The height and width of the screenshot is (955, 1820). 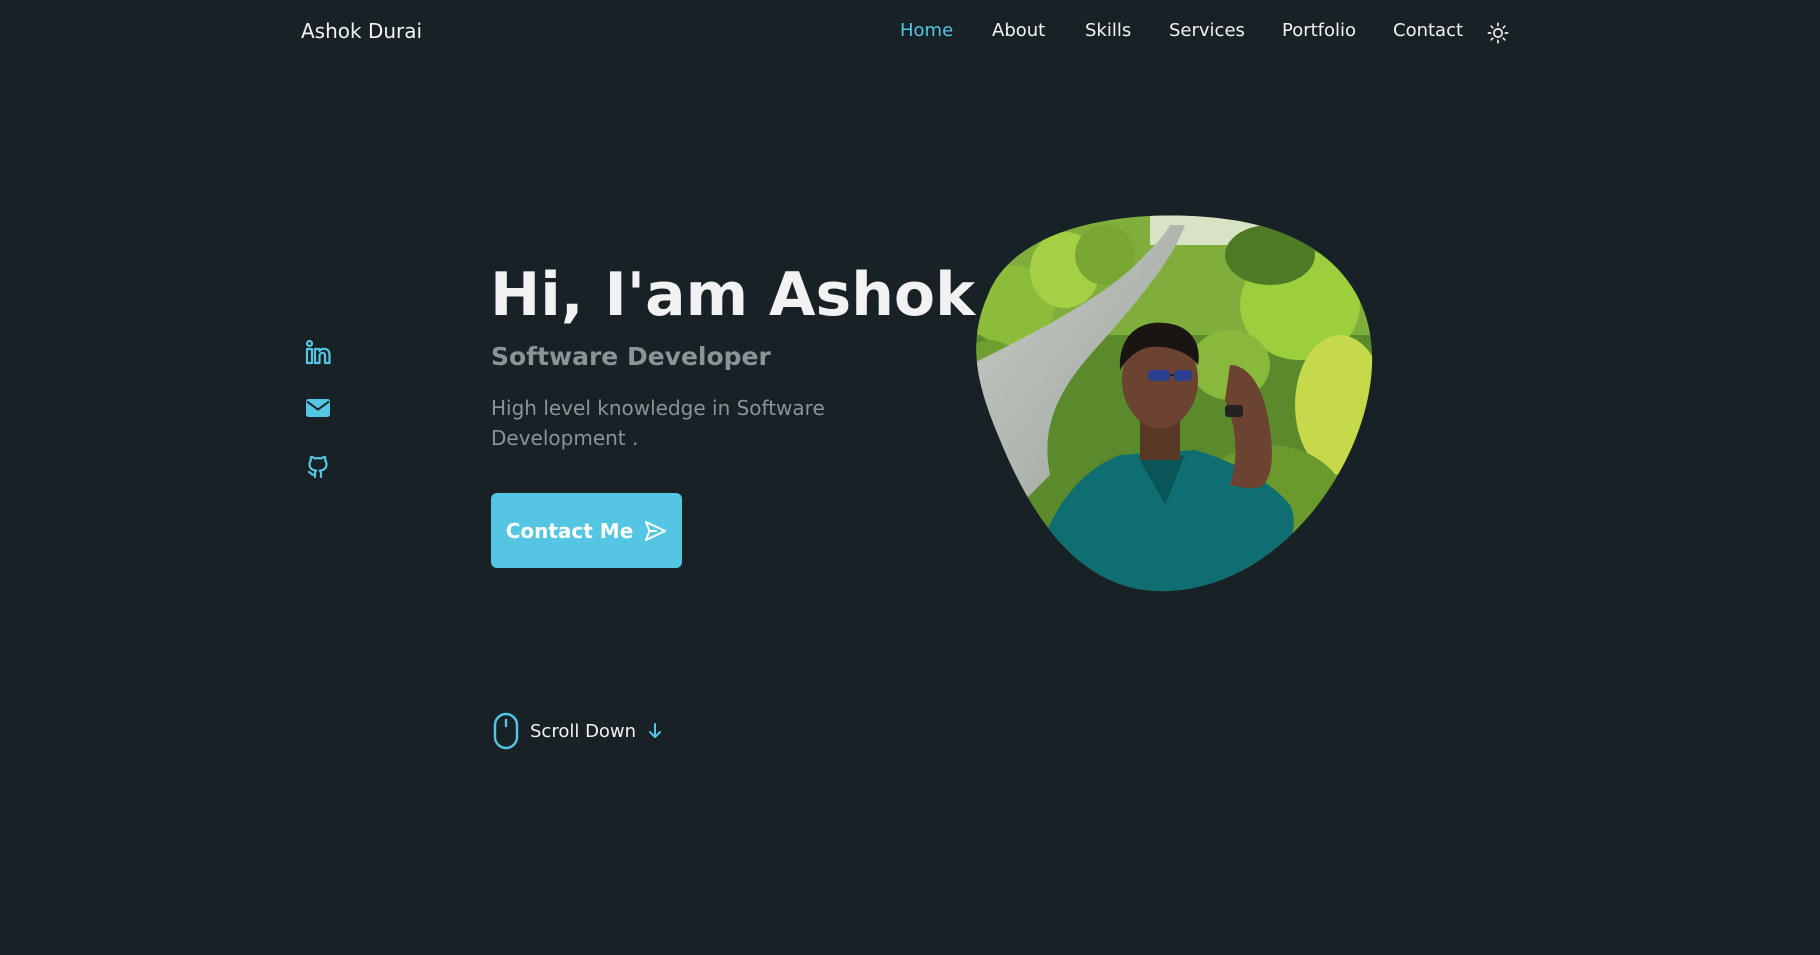 I want to click on github-icon, so click(x=317, y=467).